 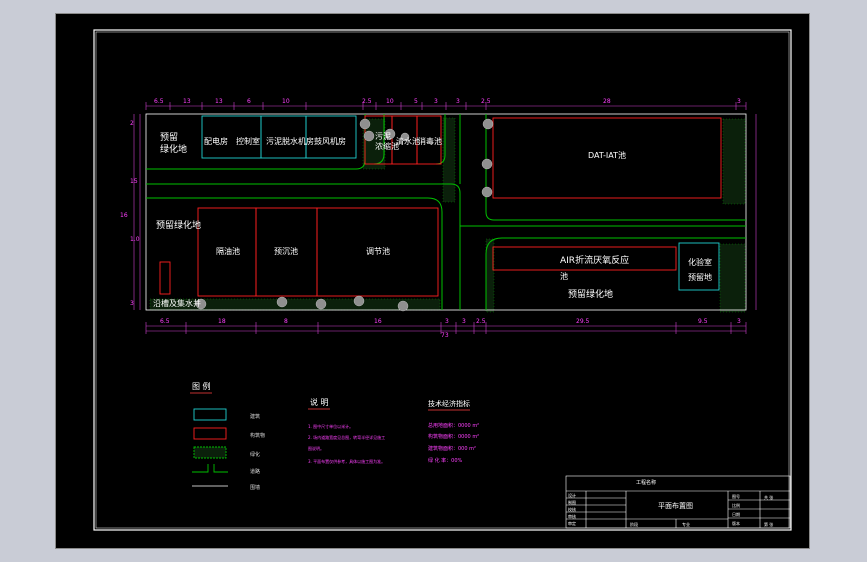 I want to click on dim-top-3: 6, so click(x=249, y=101).